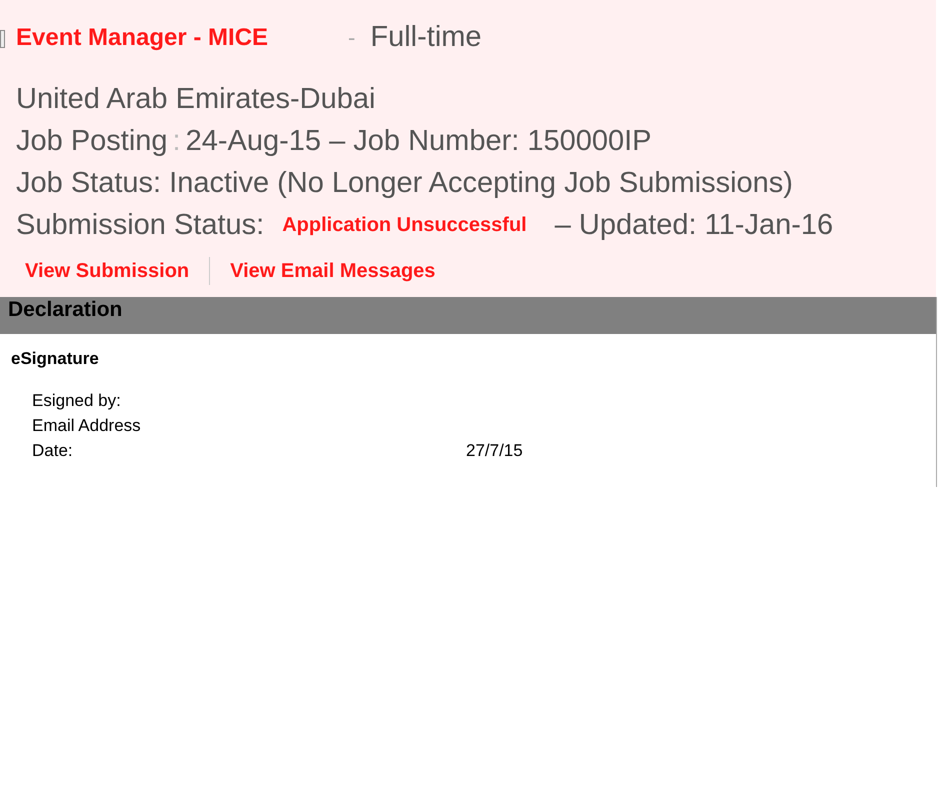 Image resolution: width=940 pixels, height=788 pixels. I want to click on submission-label: Submission Status:, so click(140, 225).